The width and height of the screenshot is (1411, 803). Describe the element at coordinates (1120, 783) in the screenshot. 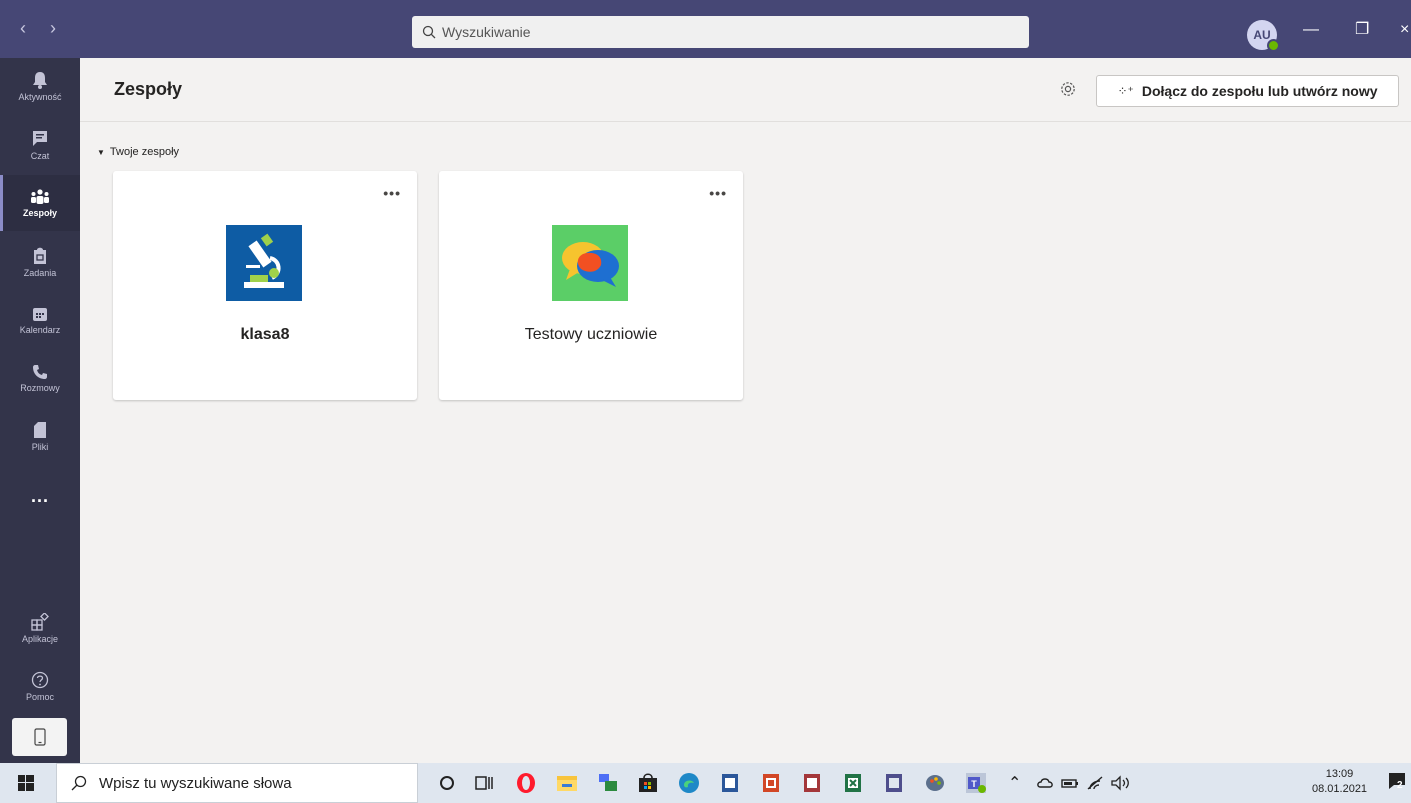

I see `volume-icon` at that location.